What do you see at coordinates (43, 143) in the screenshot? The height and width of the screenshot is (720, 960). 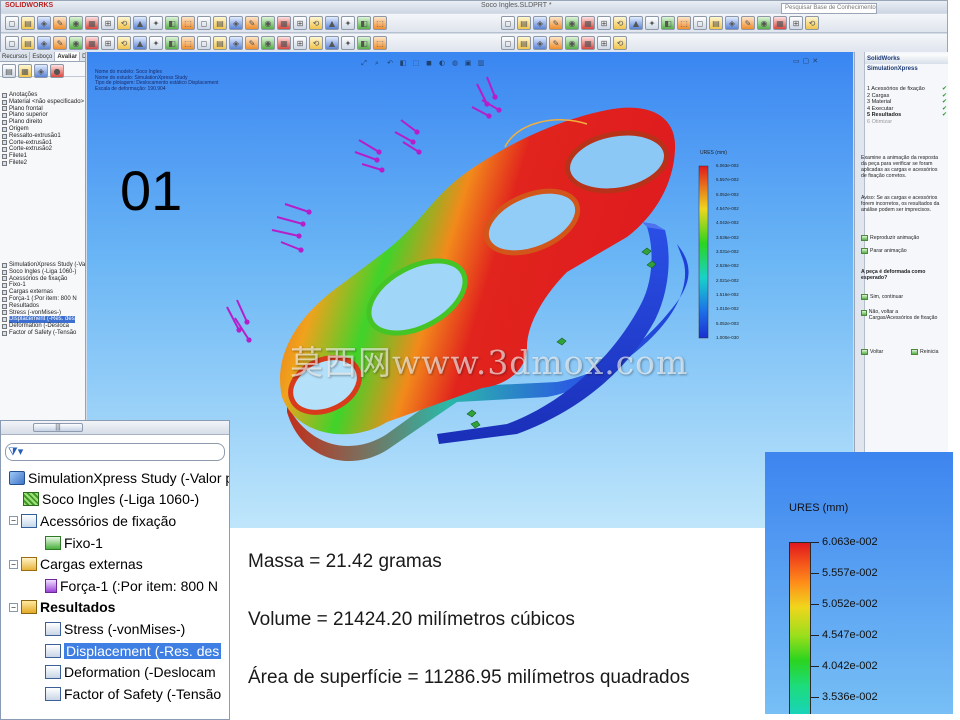 I see `feature-tree-item: Corte-extrusão1` at bounding box center [43, 143].